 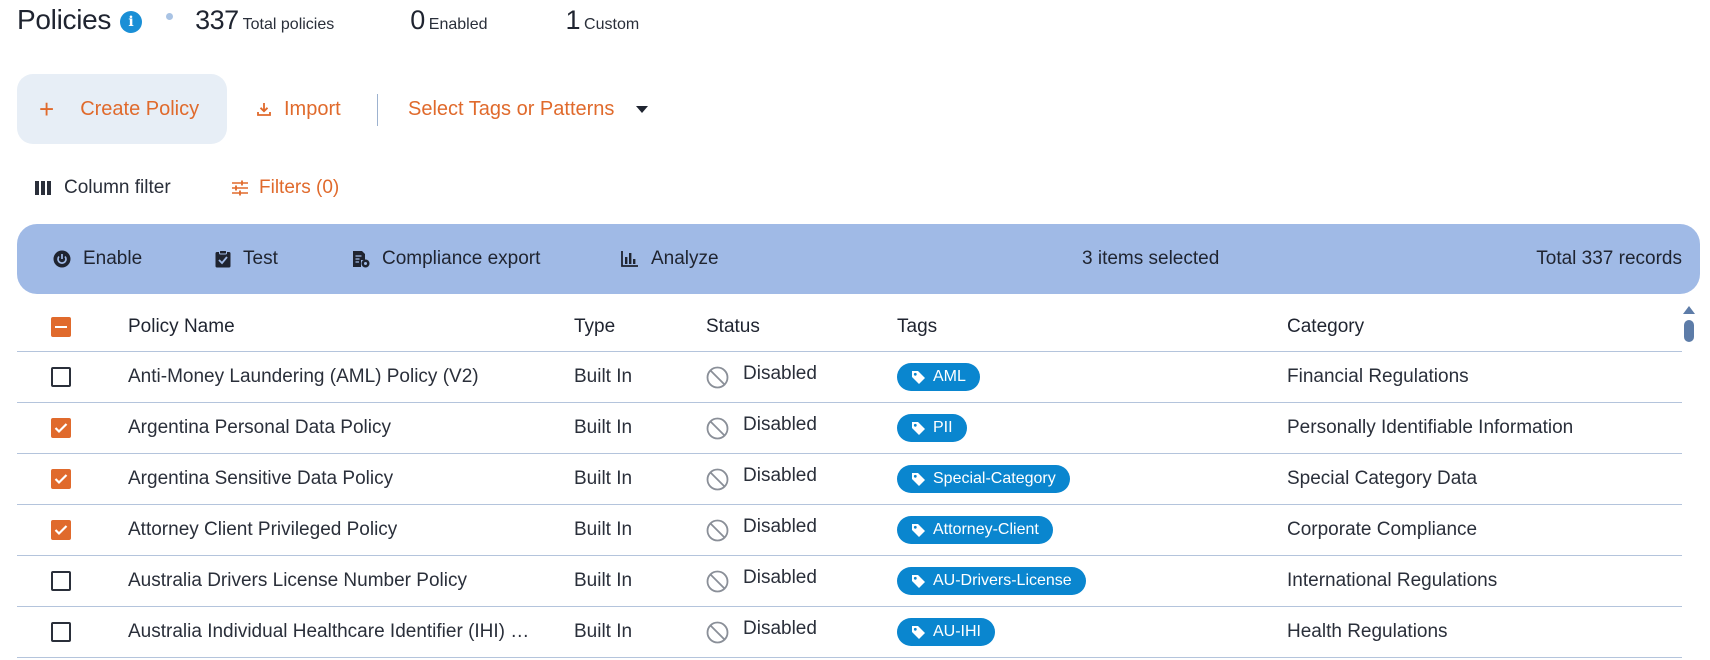 What do you see at coordinates (262, 530) in the screenshot?
I see `policy-name: Attorney Client Privileged Policy` at bounding box center [262, 530].